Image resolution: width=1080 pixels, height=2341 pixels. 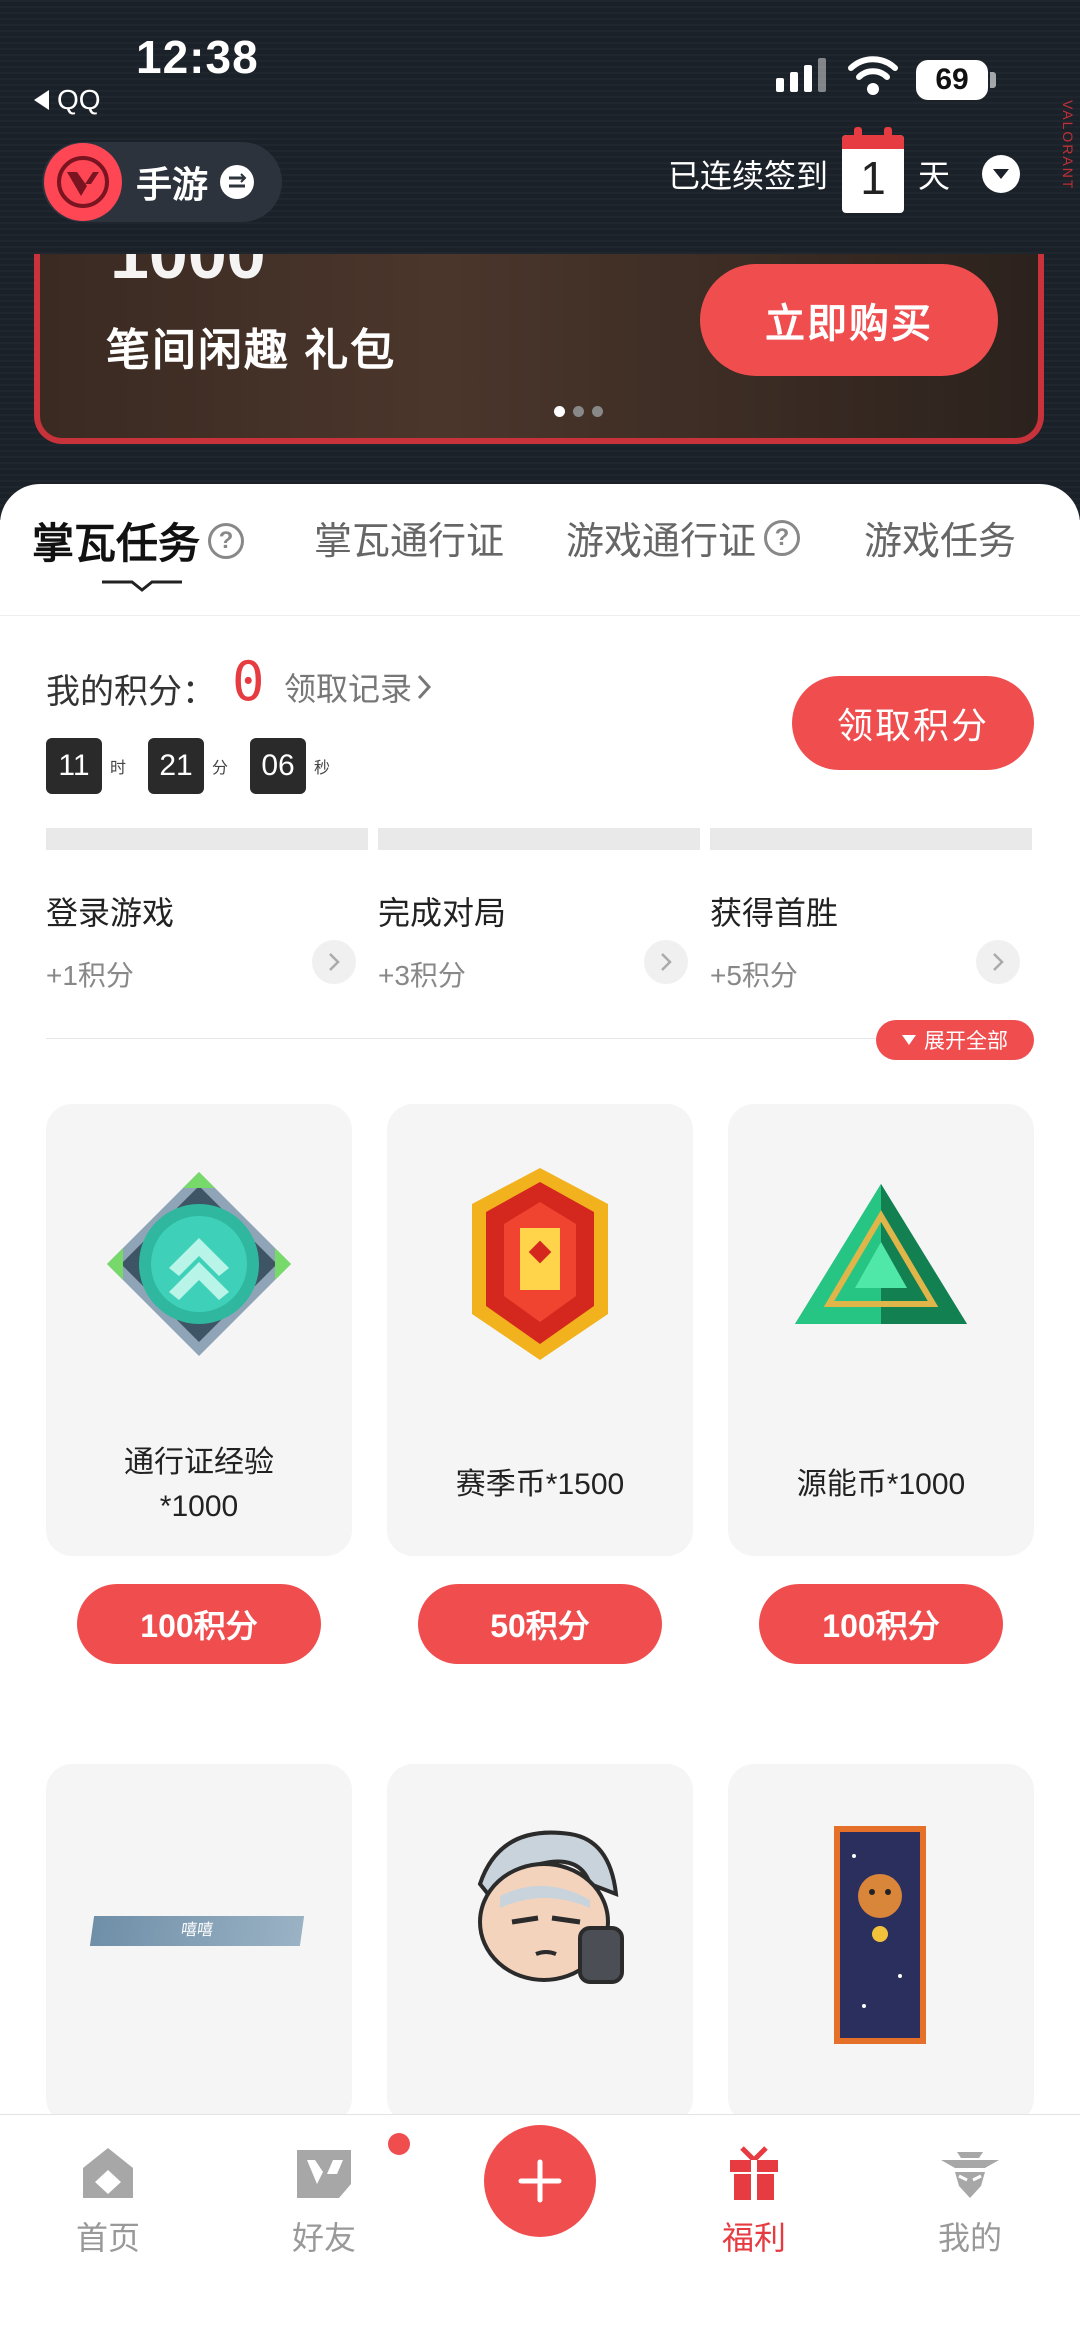 What do you see at coordinates (1068, 145) in the screenshot?
I see `side-brand-text: VALORANT` at bounding box center [1068, 145].